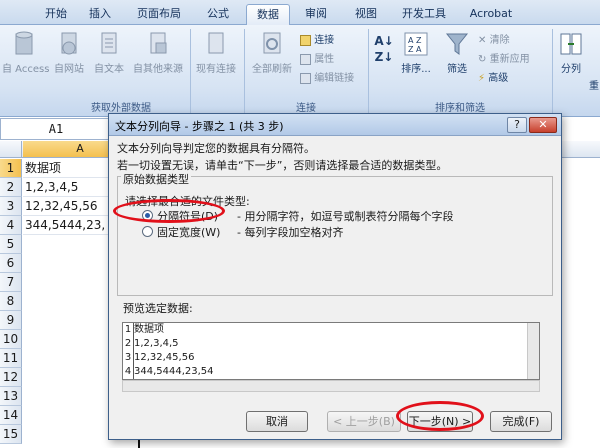 The image size is (600, 448). I want to click on ribbon-tab-bar: 开始 插入 页面布局 公式 数据 审阅 视图 开发工具 Acrobat, so click(300, 12).